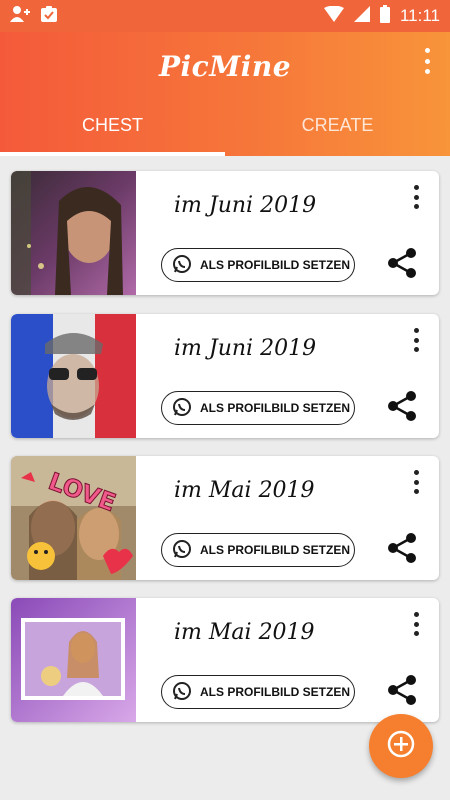 The width and height of the screenshot is (450, 800). What do you see at coordinates (337, 125) in the screenshot?
I see `tab-create-label: CREATE` at bounding box center [337, 125].